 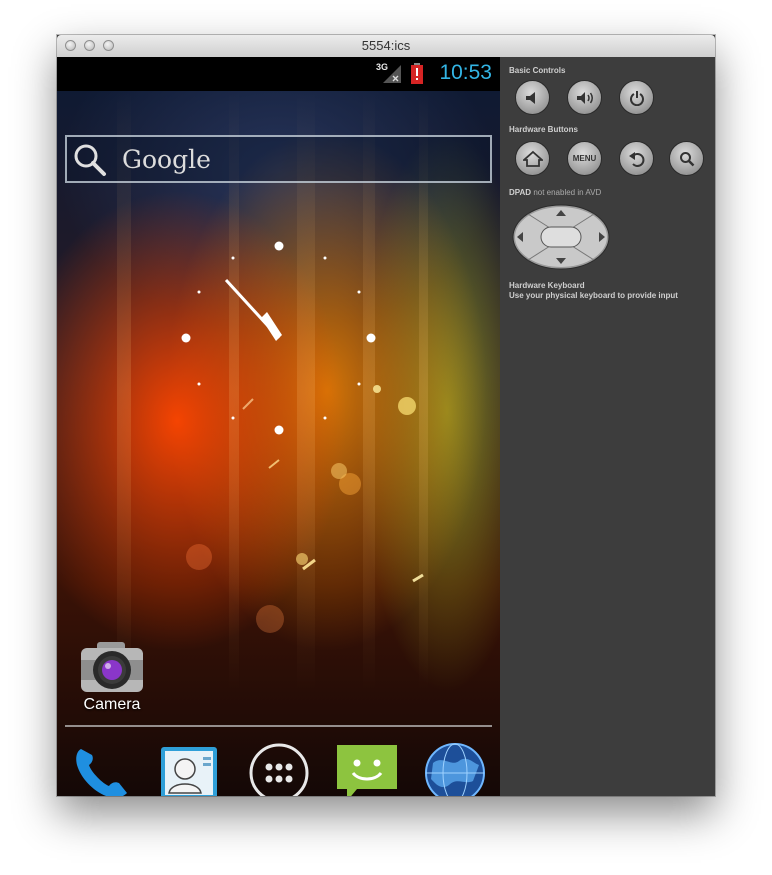 What do you see at coordinates (547, 285) in the screenshot?
I see `hardware-keyboard-label: Hardware Keyboard` at bounding box center [547, 285].